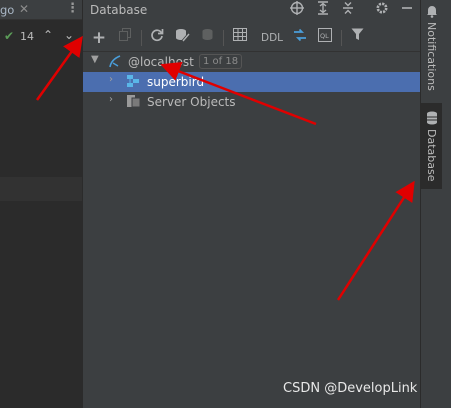 The image size is (451, 408). What do you see at coordinates (119, 10) in the screenshot?
I see `tool-window-title: Database` at bounding box center [119, 10].